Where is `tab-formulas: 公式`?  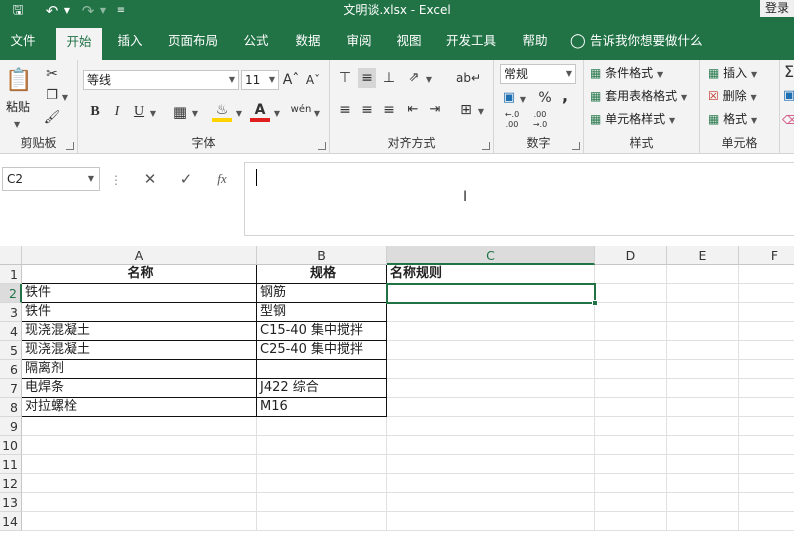 tab-formulas: 公式 is located at coordinates (256, 41).